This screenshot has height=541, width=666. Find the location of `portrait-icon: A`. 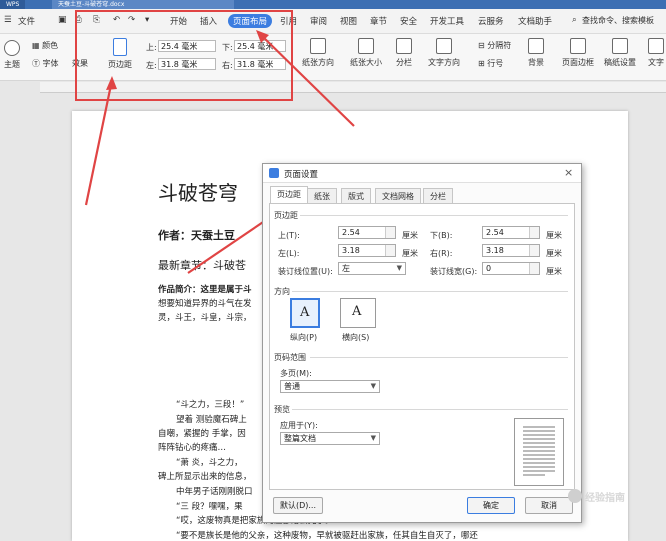

portrait-icon: A is located at coordinates (305, 312).